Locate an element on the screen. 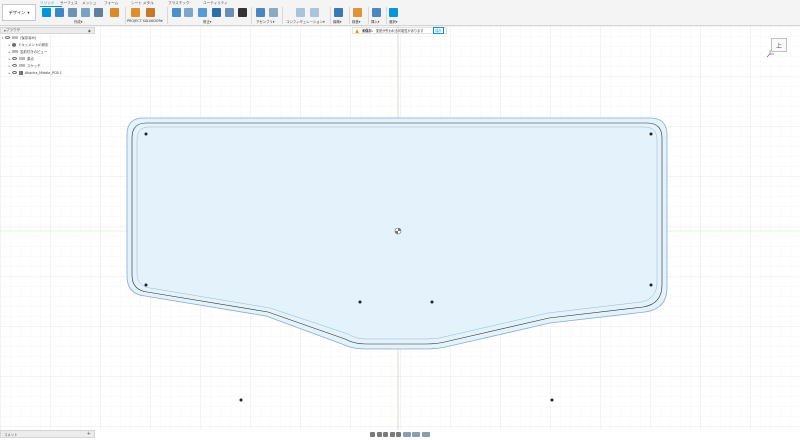 The width and height of the screenshot is (800, 440). navigation-bar is located at coordinates (400, 434).